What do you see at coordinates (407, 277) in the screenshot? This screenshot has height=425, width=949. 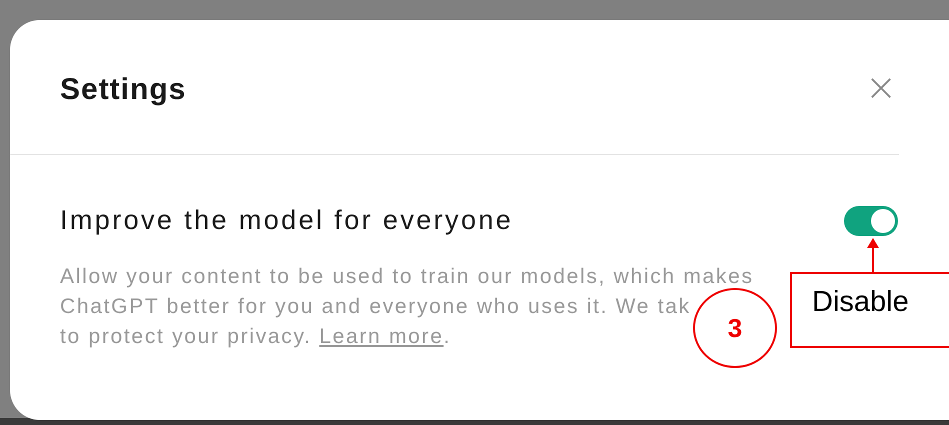 I see `description-line: Allow your content to be used to train our models, which makes` at bounding box center [407, 277].